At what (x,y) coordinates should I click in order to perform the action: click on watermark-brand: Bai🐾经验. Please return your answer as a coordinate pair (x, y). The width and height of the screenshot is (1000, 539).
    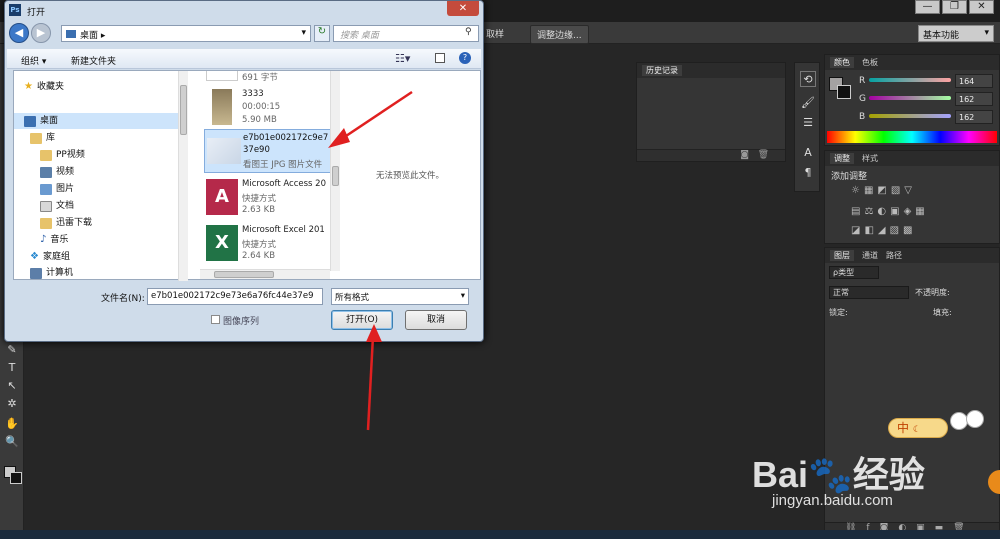
    Looking at the image, I should click on (838, 474).